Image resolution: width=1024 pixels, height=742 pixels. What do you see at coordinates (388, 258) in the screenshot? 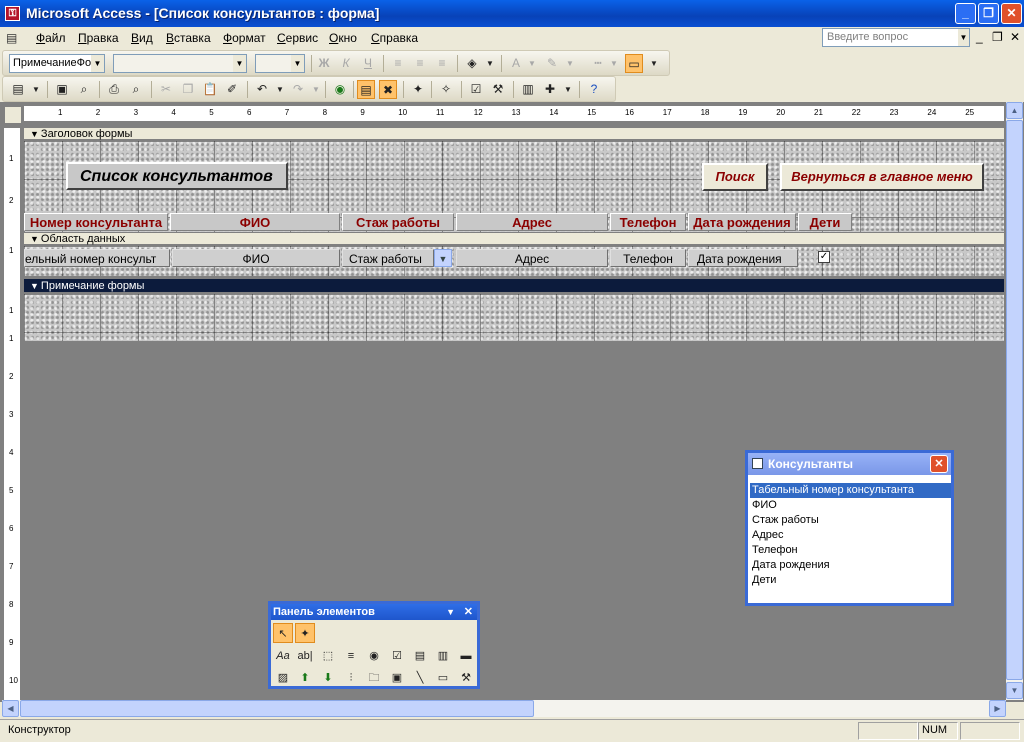
I see `field-experience: Стаж работы` at bounding box center [388, 258].